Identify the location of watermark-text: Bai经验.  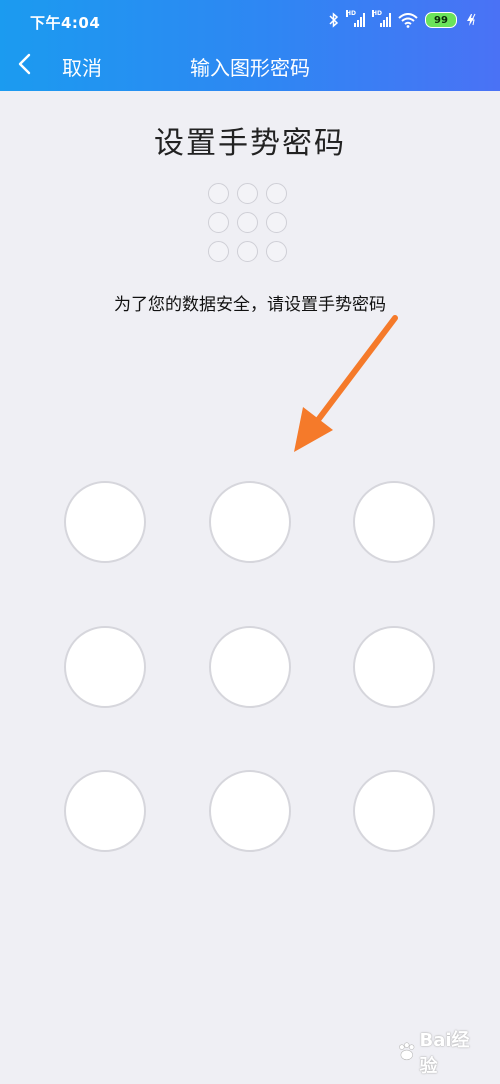
(444, 1053).